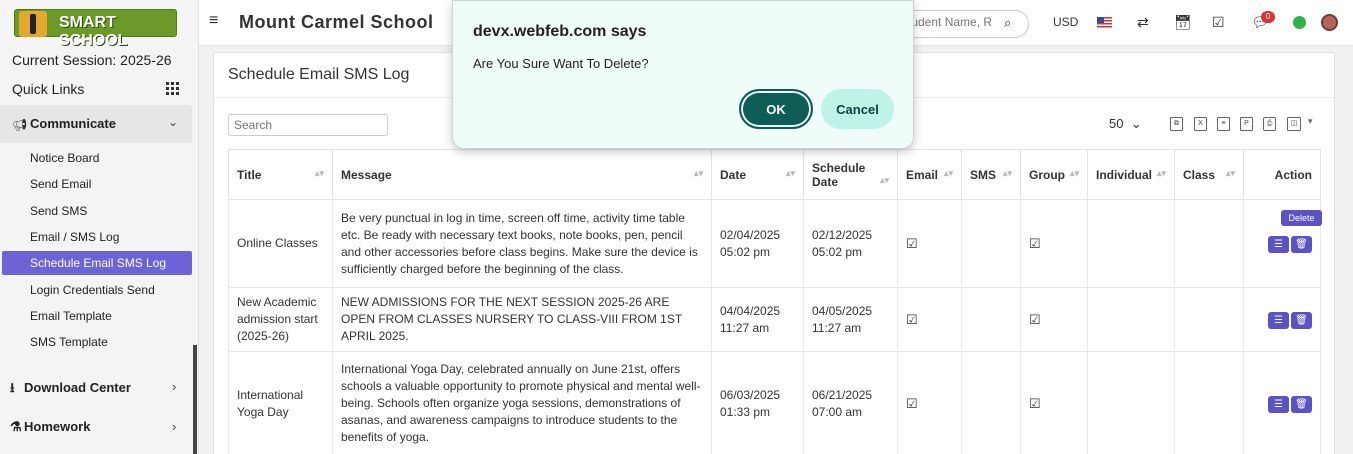 This screenshot has height=454, width=1353. I want to click on currency-selector: USD, so click(1065, 22).